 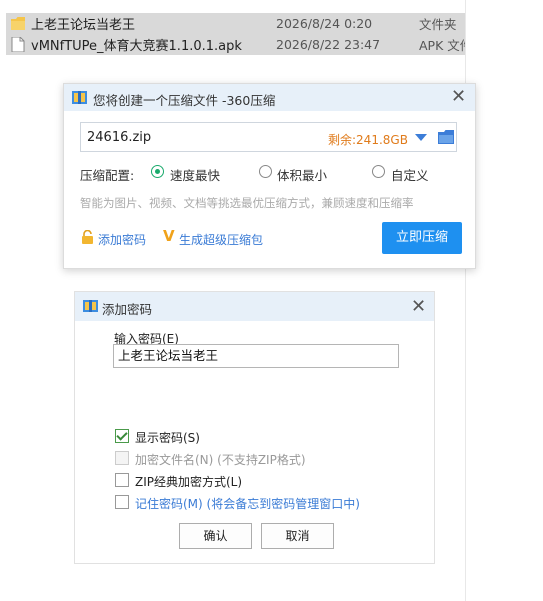 I want to click on compress-hint: 智能为图片、视频、文档等挑选最优压缩方式，兼顾速度和压缩率, so click(x=247, y=203).